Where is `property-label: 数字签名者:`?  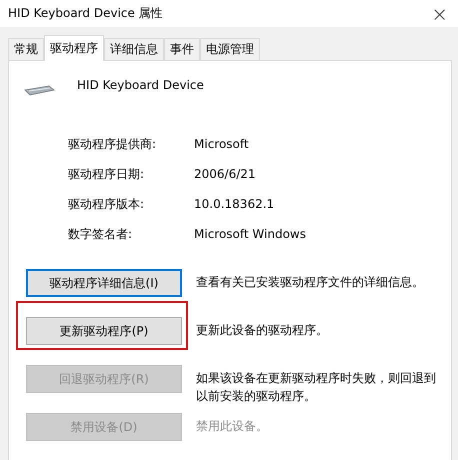 property-label: 数字签名者: is located at coordinates (101, 234).